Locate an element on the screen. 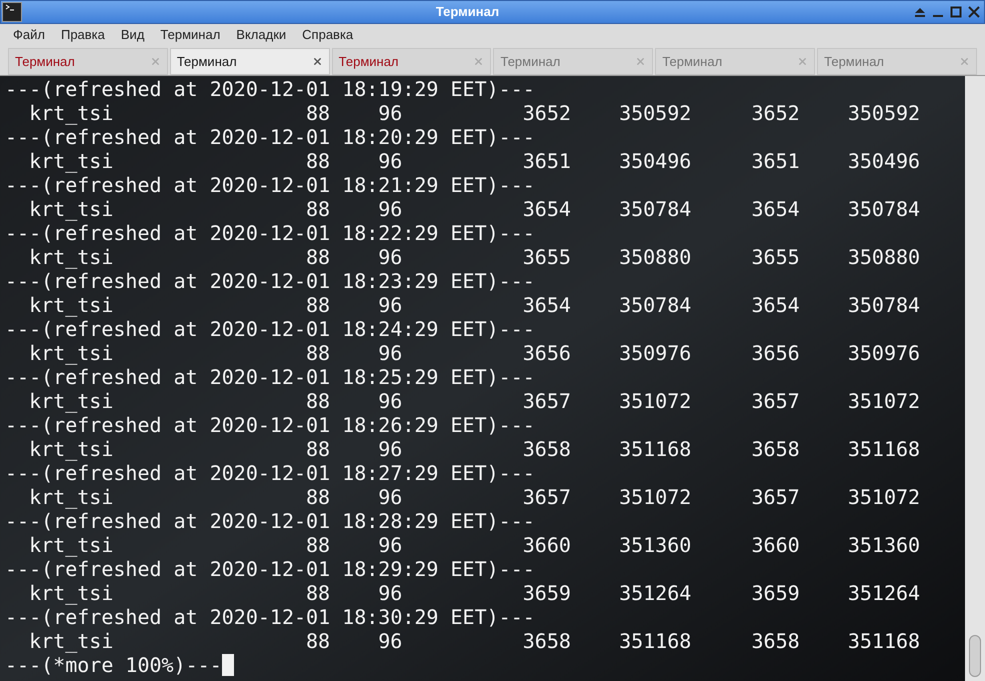 The width and height of the screenshot is (985, 681). menu-item: Правка is located at coordinates (82, 35).